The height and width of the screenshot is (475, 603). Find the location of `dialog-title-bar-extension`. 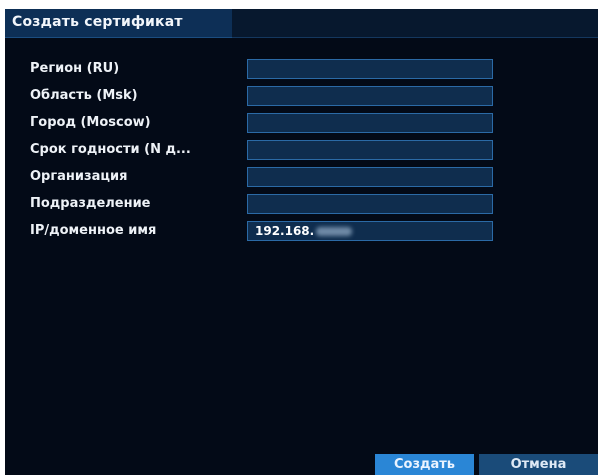

dialog-title-bar-extension is located at coordinates (415, 23).